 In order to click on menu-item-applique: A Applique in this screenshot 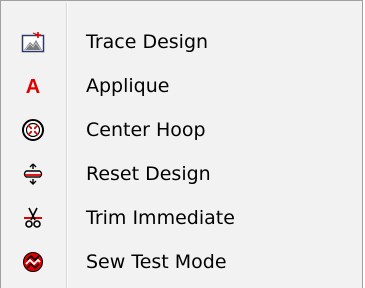, I will do `click(182, 86)`.